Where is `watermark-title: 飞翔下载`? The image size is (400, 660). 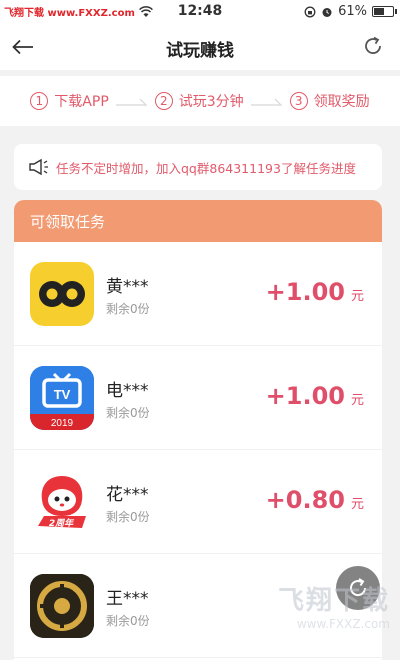
watermark-title: 飞翔下载 is located at coordinates (333, 601).